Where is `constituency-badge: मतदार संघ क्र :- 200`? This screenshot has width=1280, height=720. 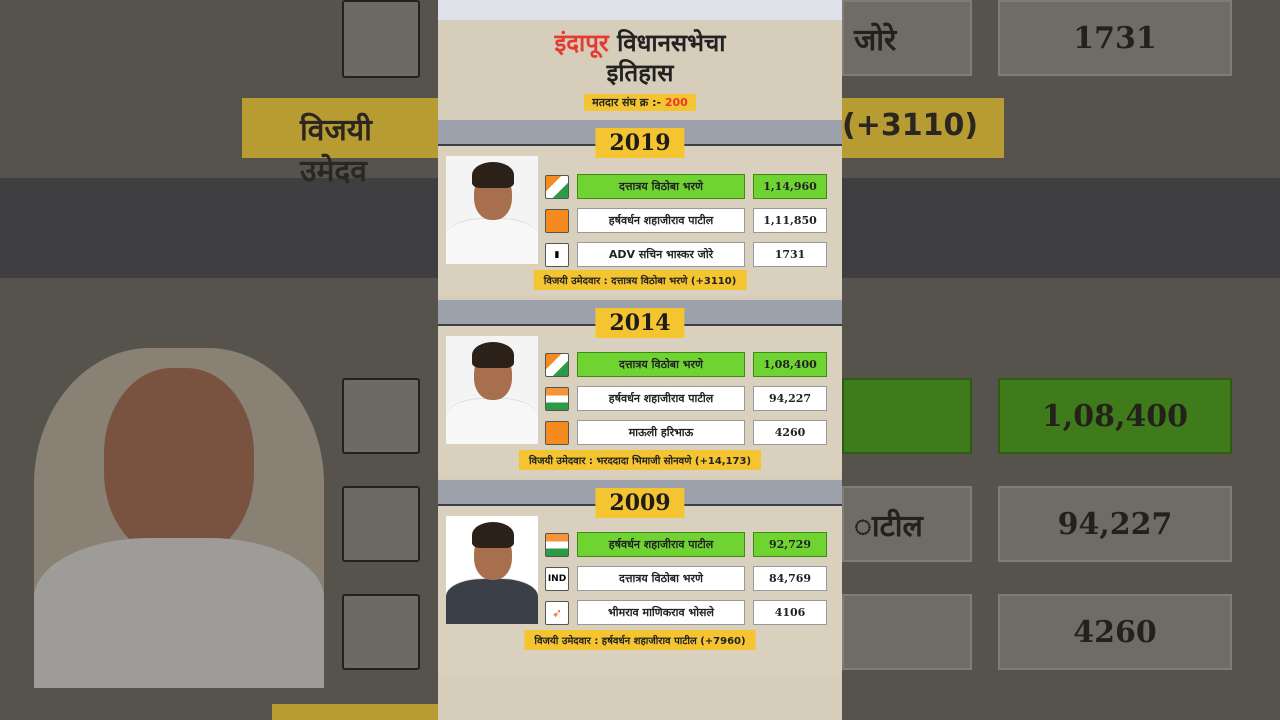 constituency-badge: मतदार संघ क्र :- 200 is located at coordinates (640, 102).